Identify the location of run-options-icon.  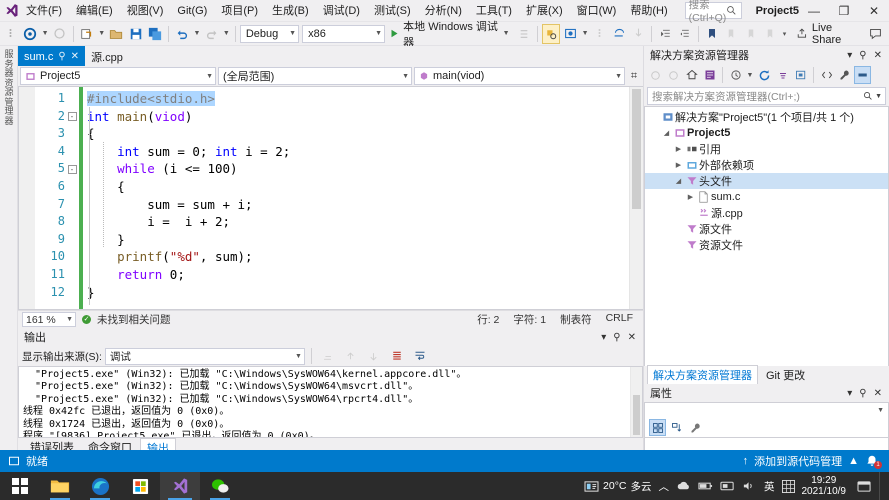
(524, 34).